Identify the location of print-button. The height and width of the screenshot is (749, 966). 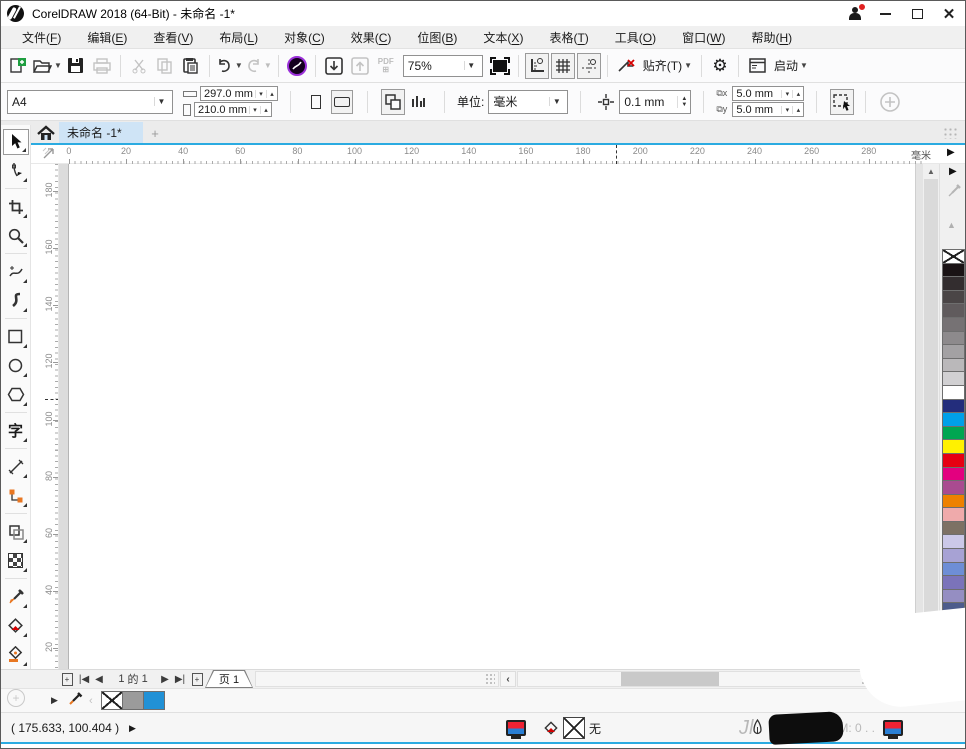
(102, 66).